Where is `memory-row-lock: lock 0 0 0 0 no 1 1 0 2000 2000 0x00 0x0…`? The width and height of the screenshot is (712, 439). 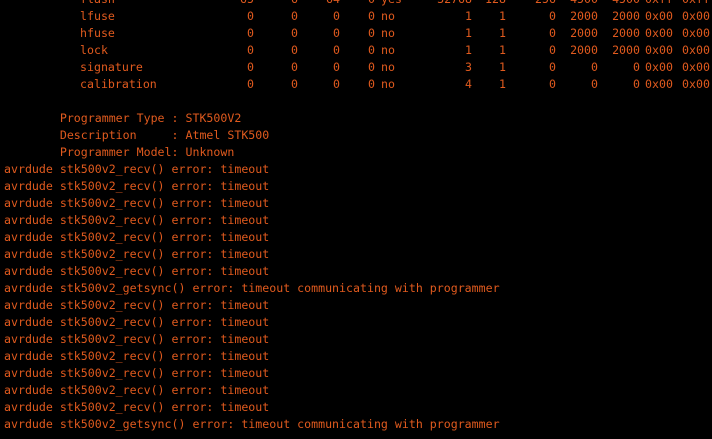 memory-row-lock: lock 0 0 0 0 no 1 1 0 2000 2000 0x00 0x0… is located at coordinates (356, 50).